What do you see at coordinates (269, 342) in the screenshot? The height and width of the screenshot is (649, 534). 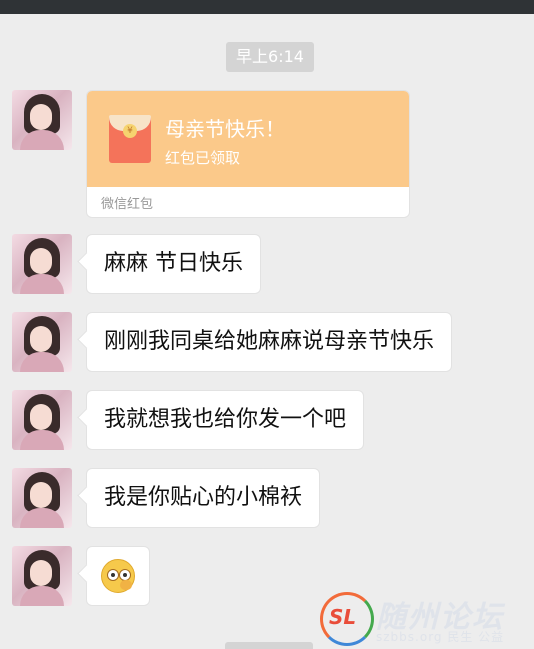 I see `message-bubble: 刚刚我同桌给她麻麻说母亲节快乐` at bounding box center [269, 342].